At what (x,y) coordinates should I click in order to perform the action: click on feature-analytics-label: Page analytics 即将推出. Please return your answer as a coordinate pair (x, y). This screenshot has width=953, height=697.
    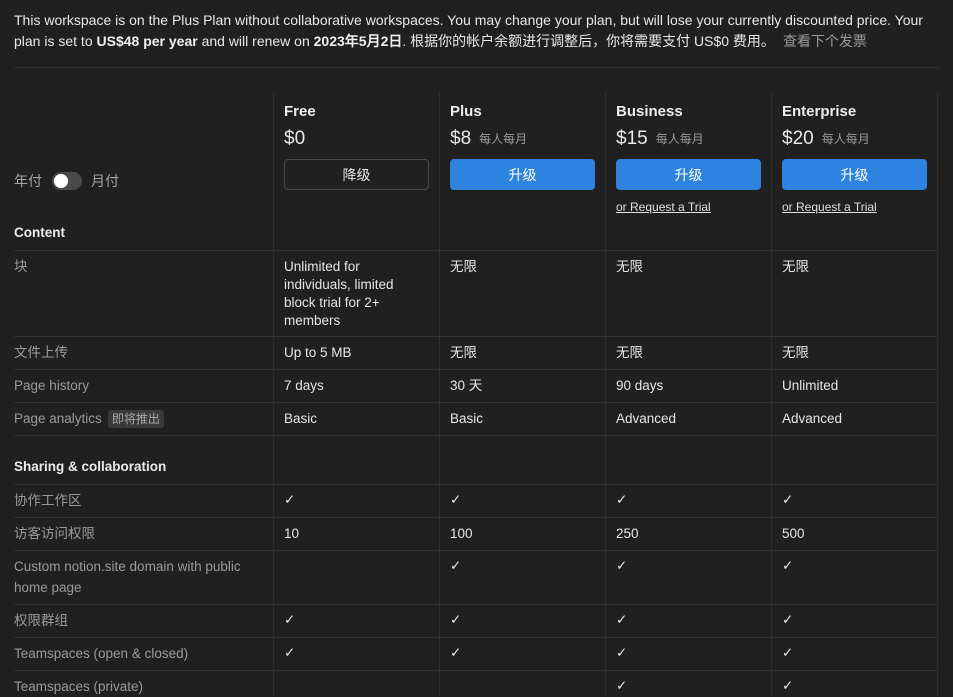
    Looking at the image, I should click on (89, 418).